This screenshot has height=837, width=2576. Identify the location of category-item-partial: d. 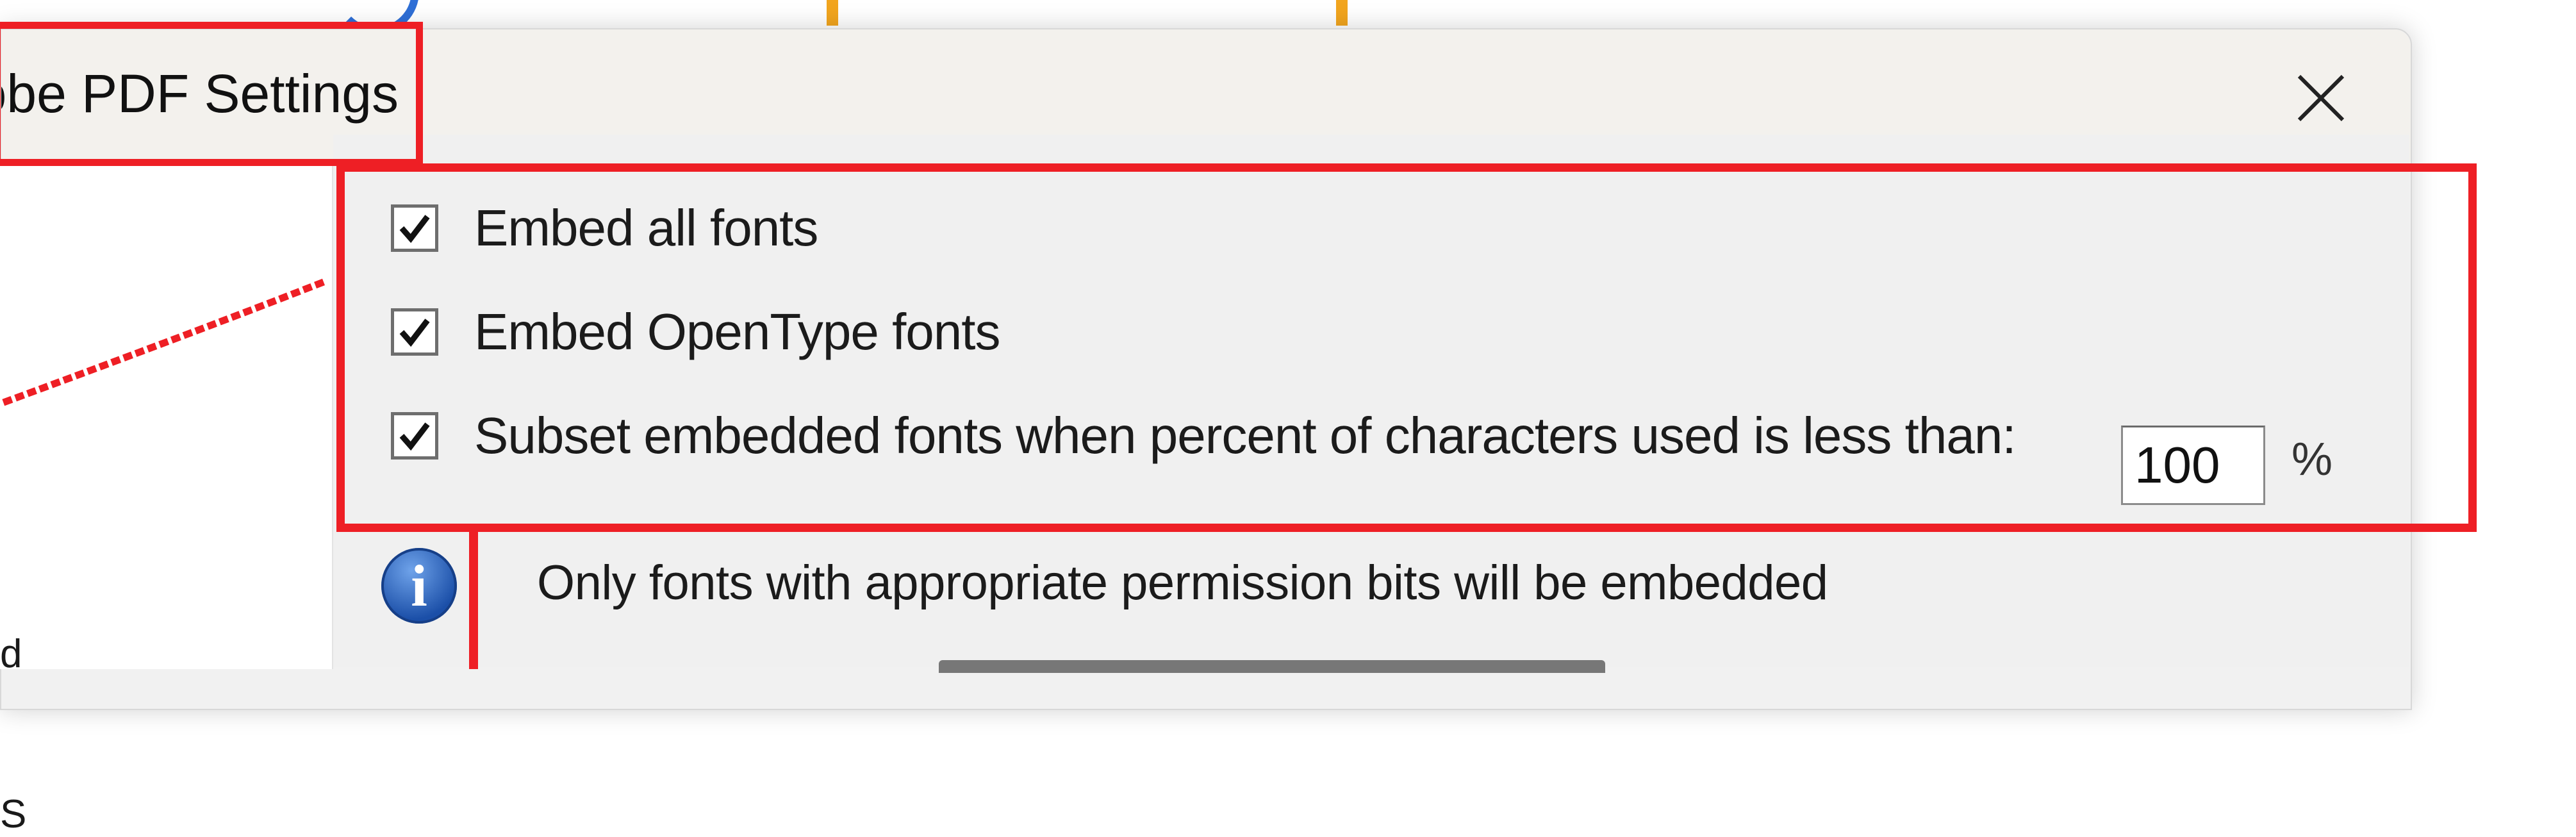
(11, 654).